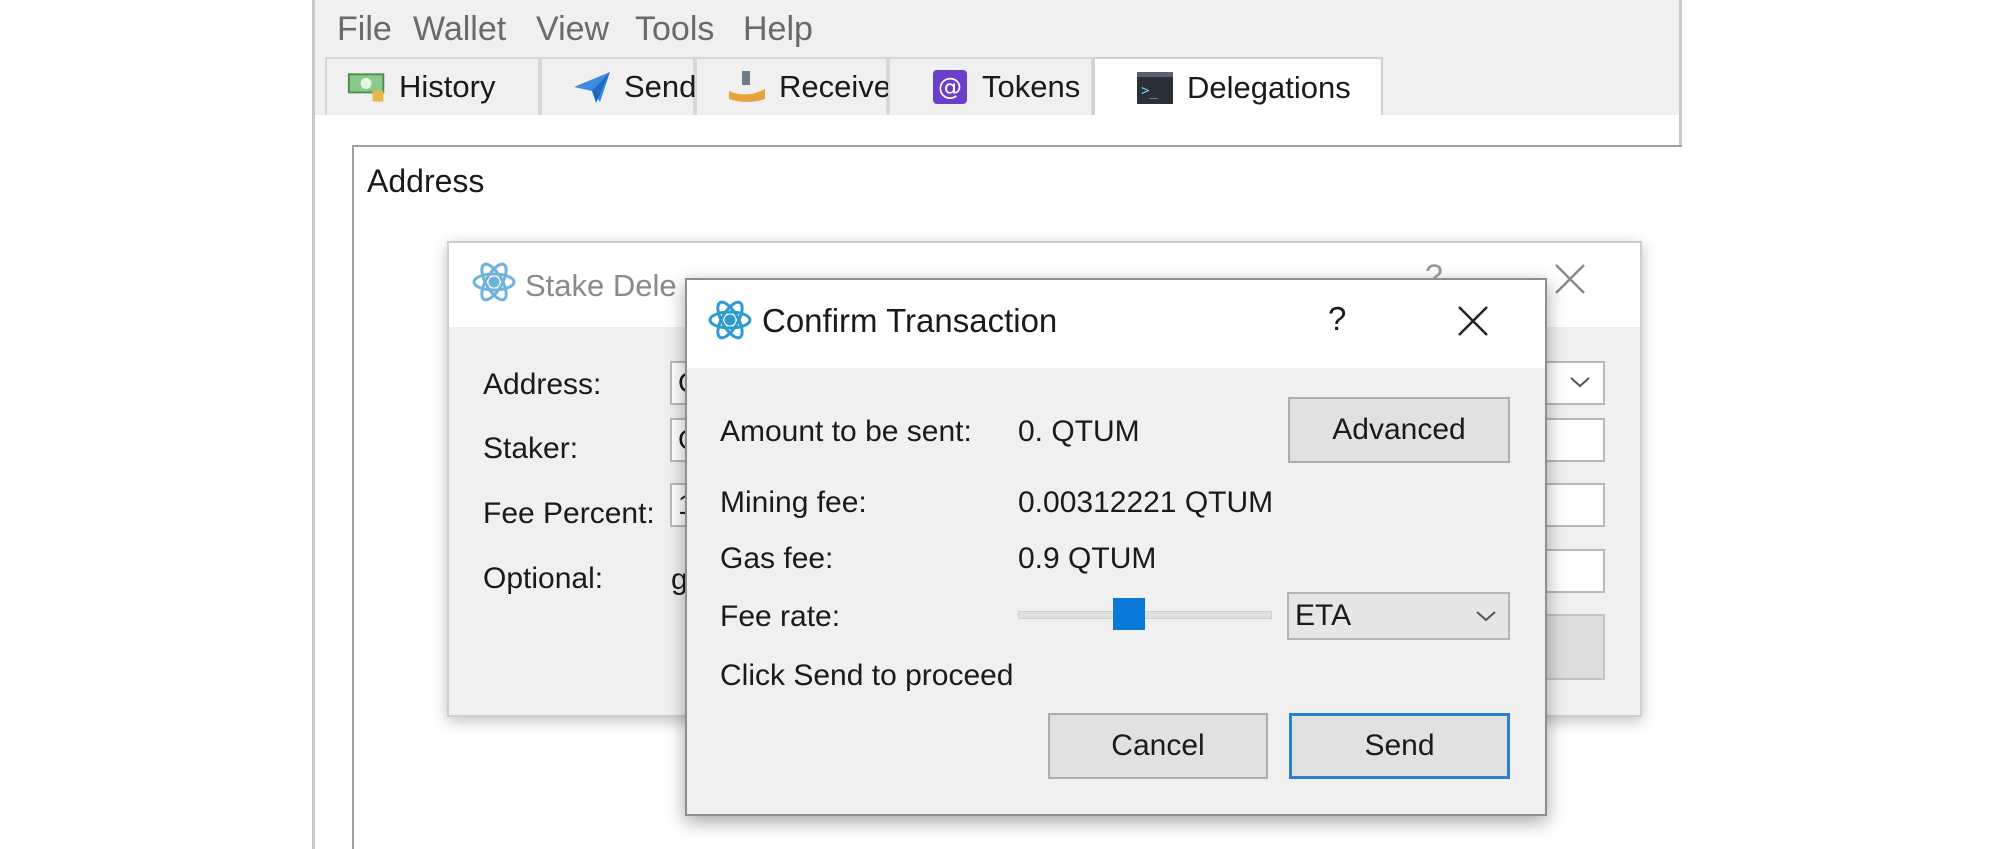  What do you see at coordinates (543, 578) in the screenshot?
I see `stake-optional-label: Optional:` at bounding box center [543, 578].